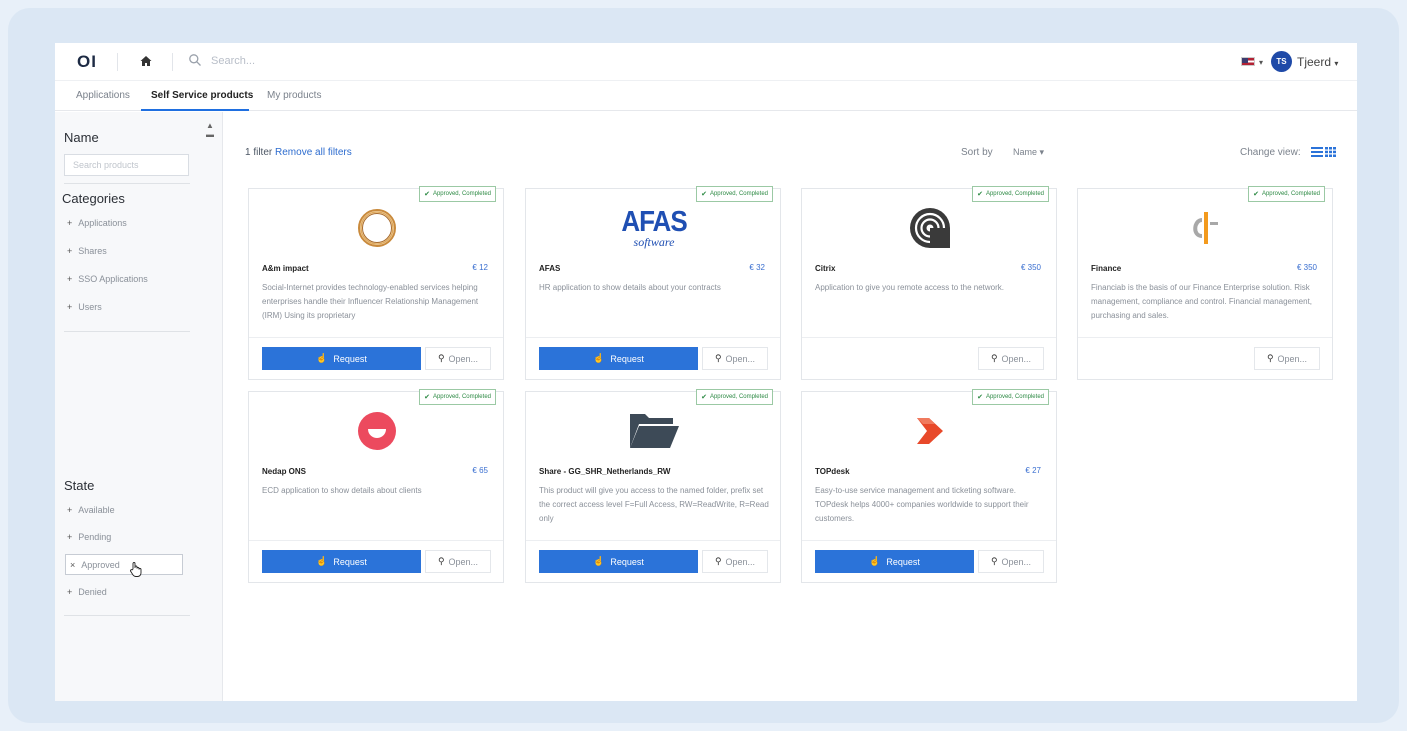 The image size is (1407, 731). What do you see at coordinates (73, 565) in the screenshot?
I see `remove-icon: ×` at bounding box center [73, 565].